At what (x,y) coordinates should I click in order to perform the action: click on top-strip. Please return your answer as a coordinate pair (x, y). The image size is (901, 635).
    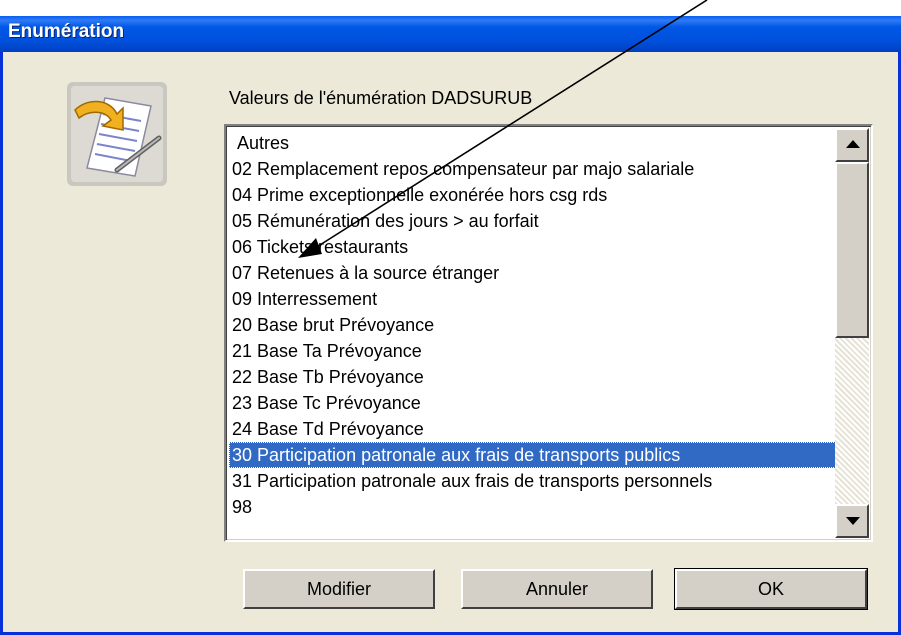
    Looking at the image, I should click on (450, 8).